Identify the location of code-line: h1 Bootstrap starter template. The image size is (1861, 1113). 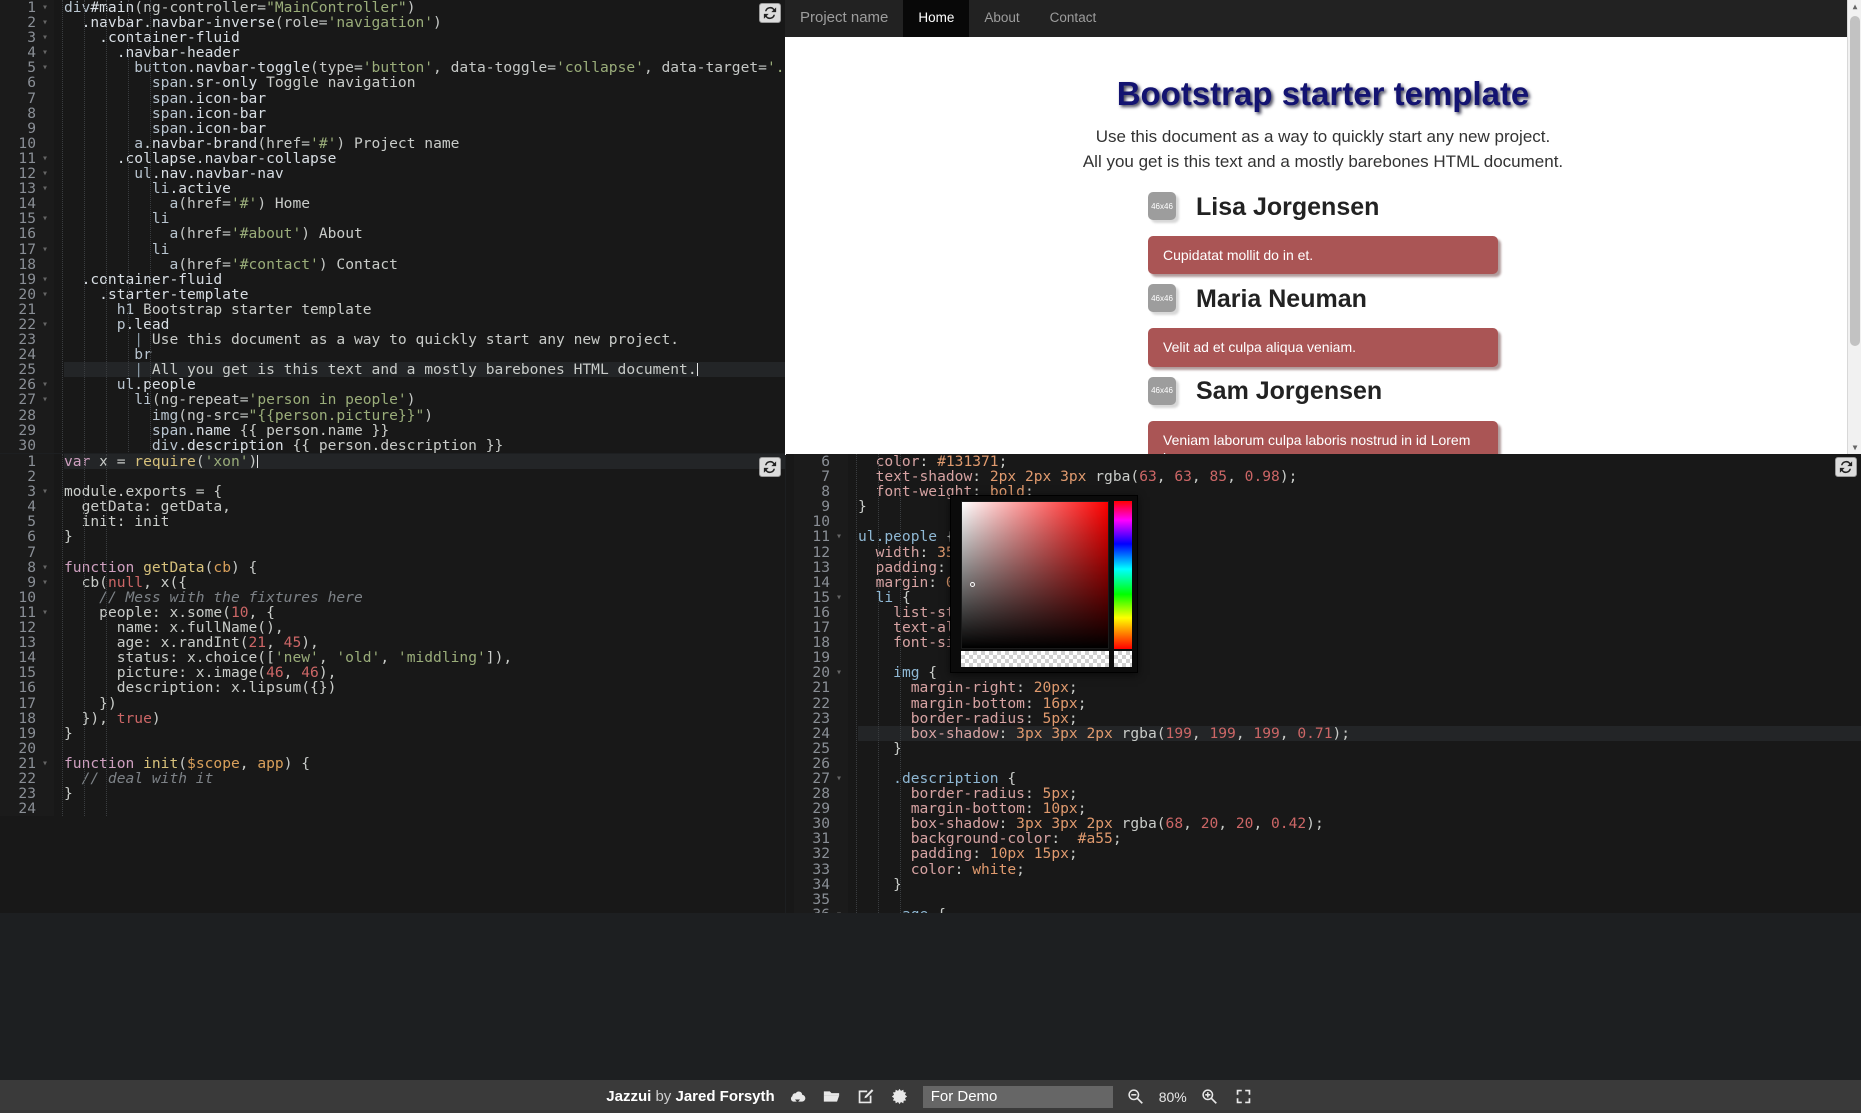
(424, 309).